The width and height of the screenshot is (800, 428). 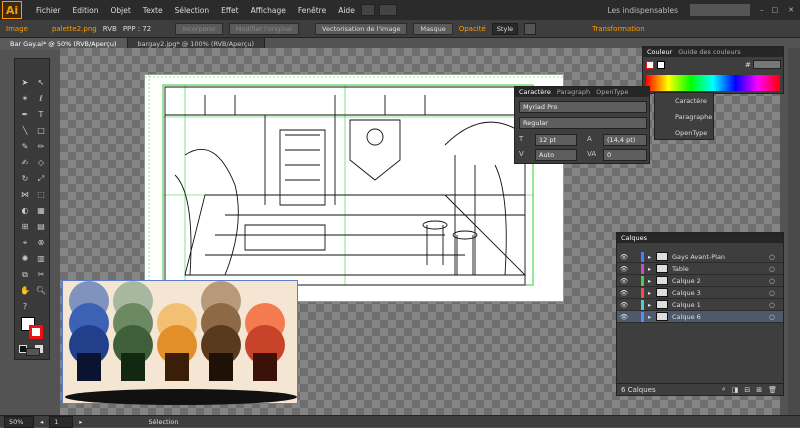 What do you see at coordinates (691, 101) in the screenshot?
I see `mini-caractere: Caractère` at bounding box center [691, 101].